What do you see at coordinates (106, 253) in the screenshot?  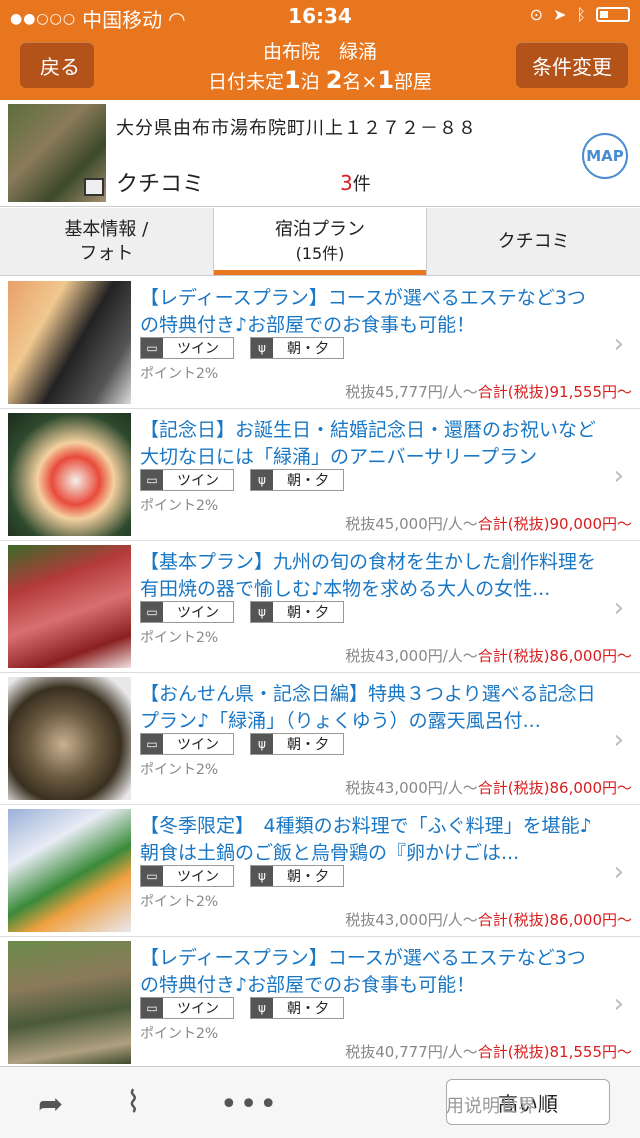 I see `tab-label: フォト` at bounding box center [106, 253].